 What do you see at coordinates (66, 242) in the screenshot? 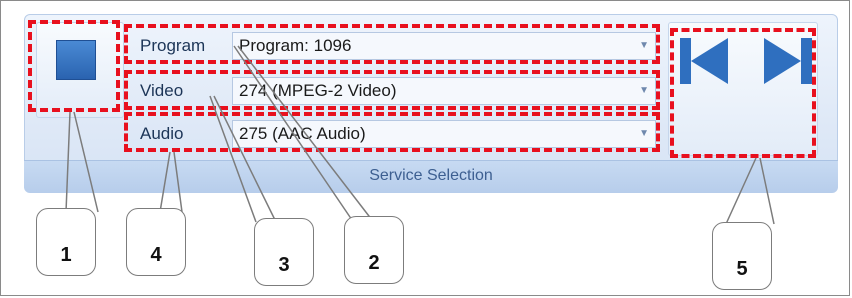
I see `callout-1: 1` at bounding box center [66, 242].